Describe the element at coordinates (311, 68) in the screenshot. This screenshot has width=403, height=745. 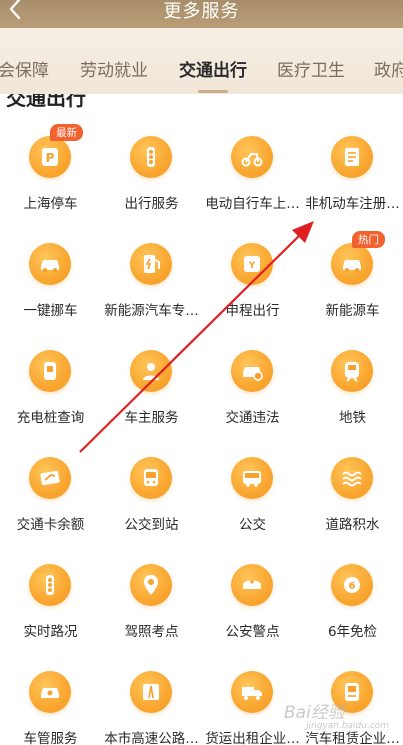
I see `tab-medical: 医疗卫生` at that location.